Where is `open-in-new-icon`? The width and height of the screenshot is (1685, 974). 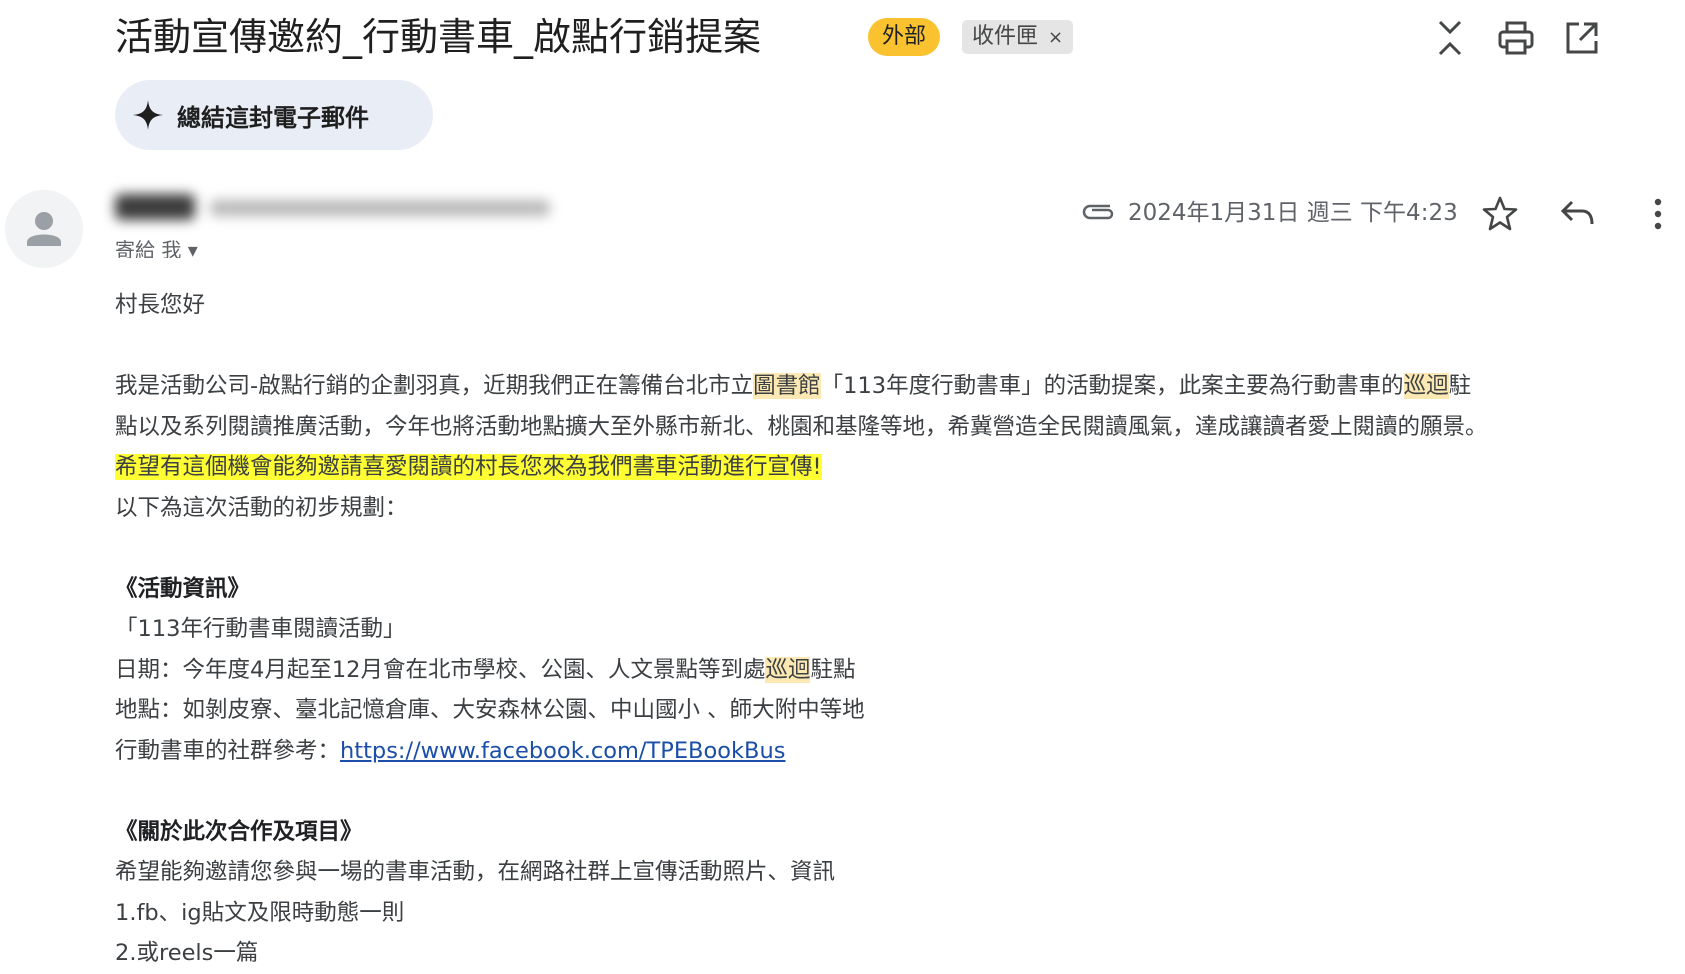
open-in-new-icon is located at coordinates (1582, 38).